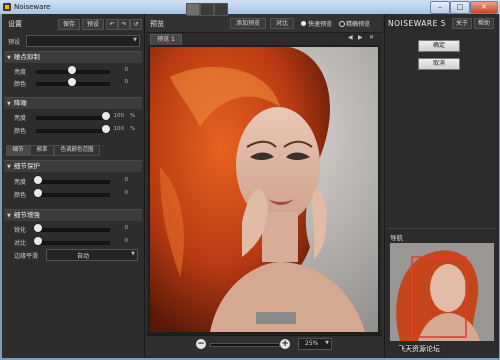  What do you see at coordinates (20, 243) in the screenshot?
I see `slider-label: 对比` at bounding box center [20, 243].